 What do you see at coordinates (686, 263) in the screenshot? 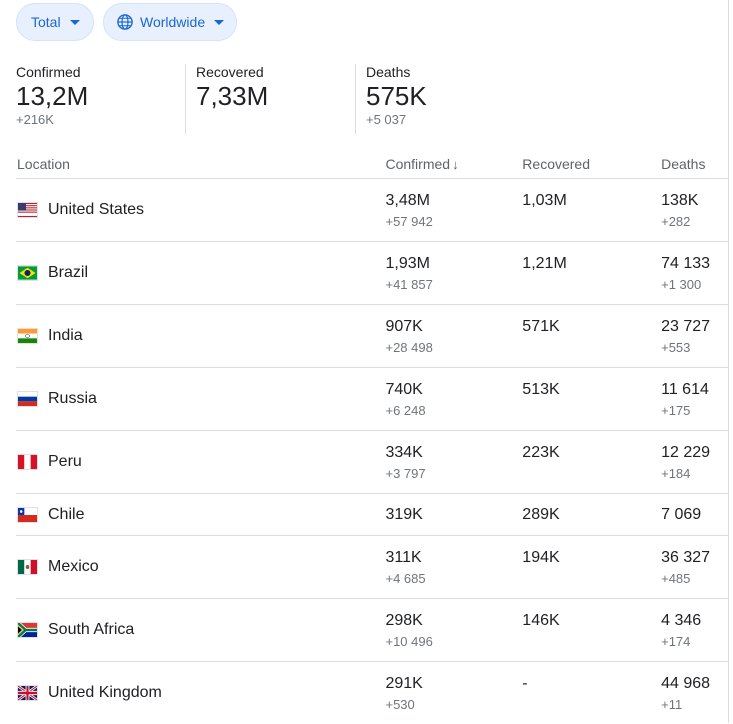
I see `deaths-value: 74 133` at bounding box center [686, 263].